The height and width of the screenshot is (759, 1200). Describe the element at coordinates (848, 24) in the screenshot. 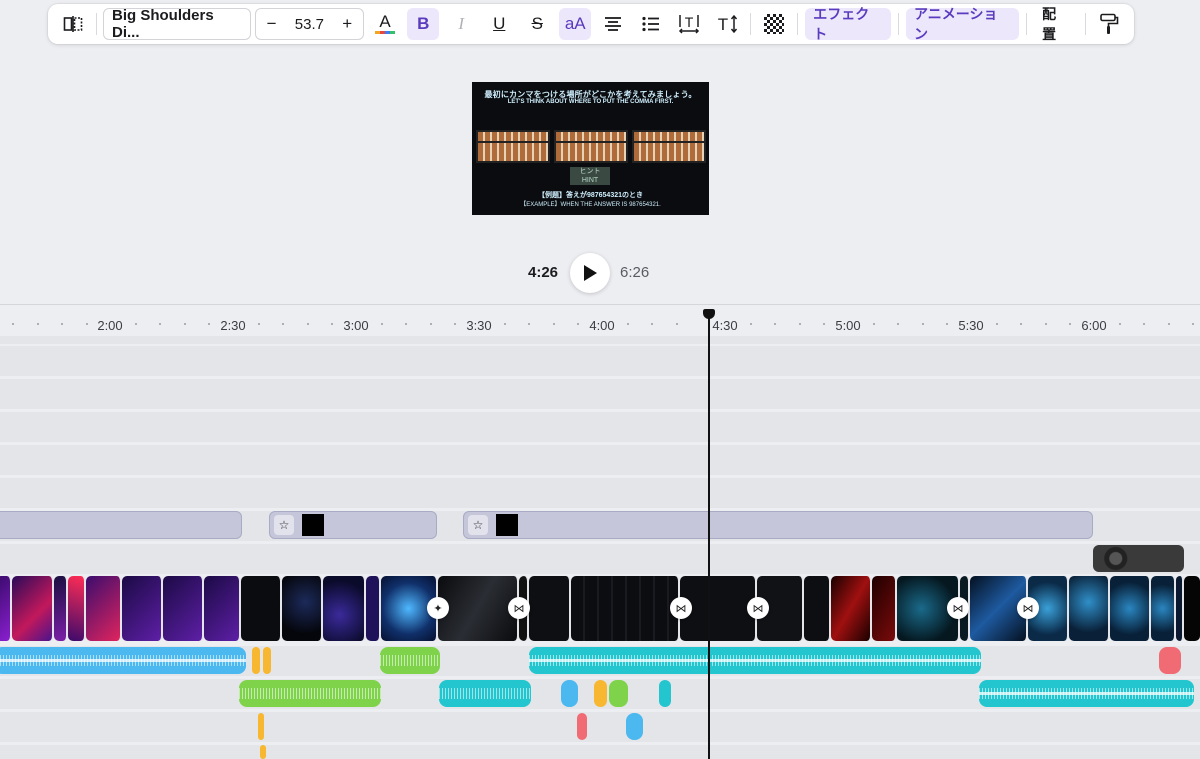

I see `effects-button: エフェクト` at that location.